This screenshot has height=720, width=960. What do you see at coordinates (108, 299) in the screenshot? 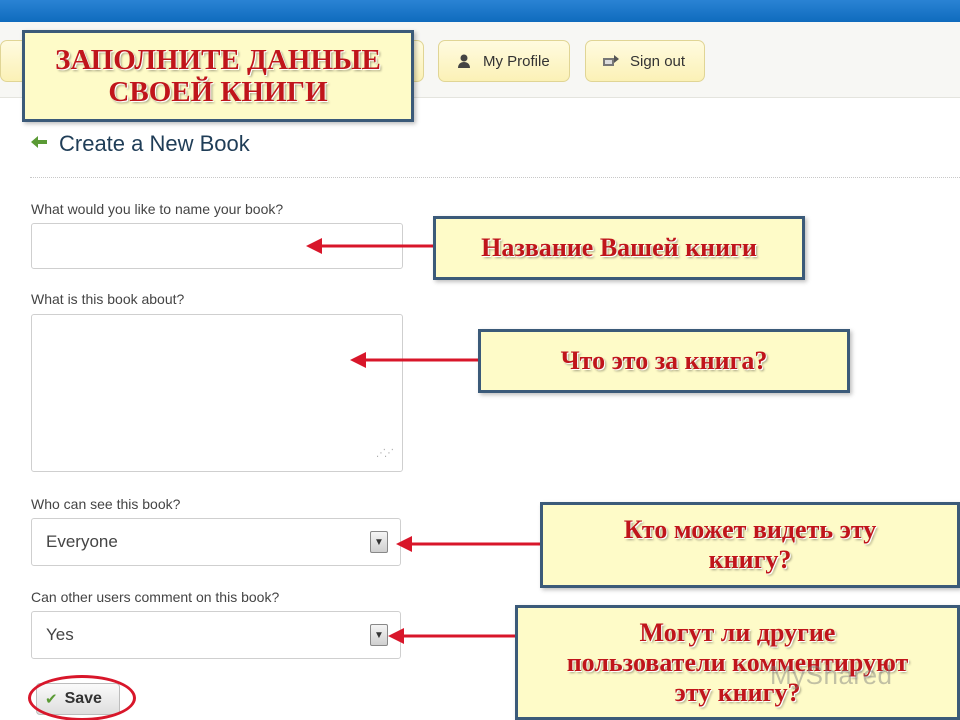
I see `book-about-label: What is this book about?` at bounding box center [108, 299].